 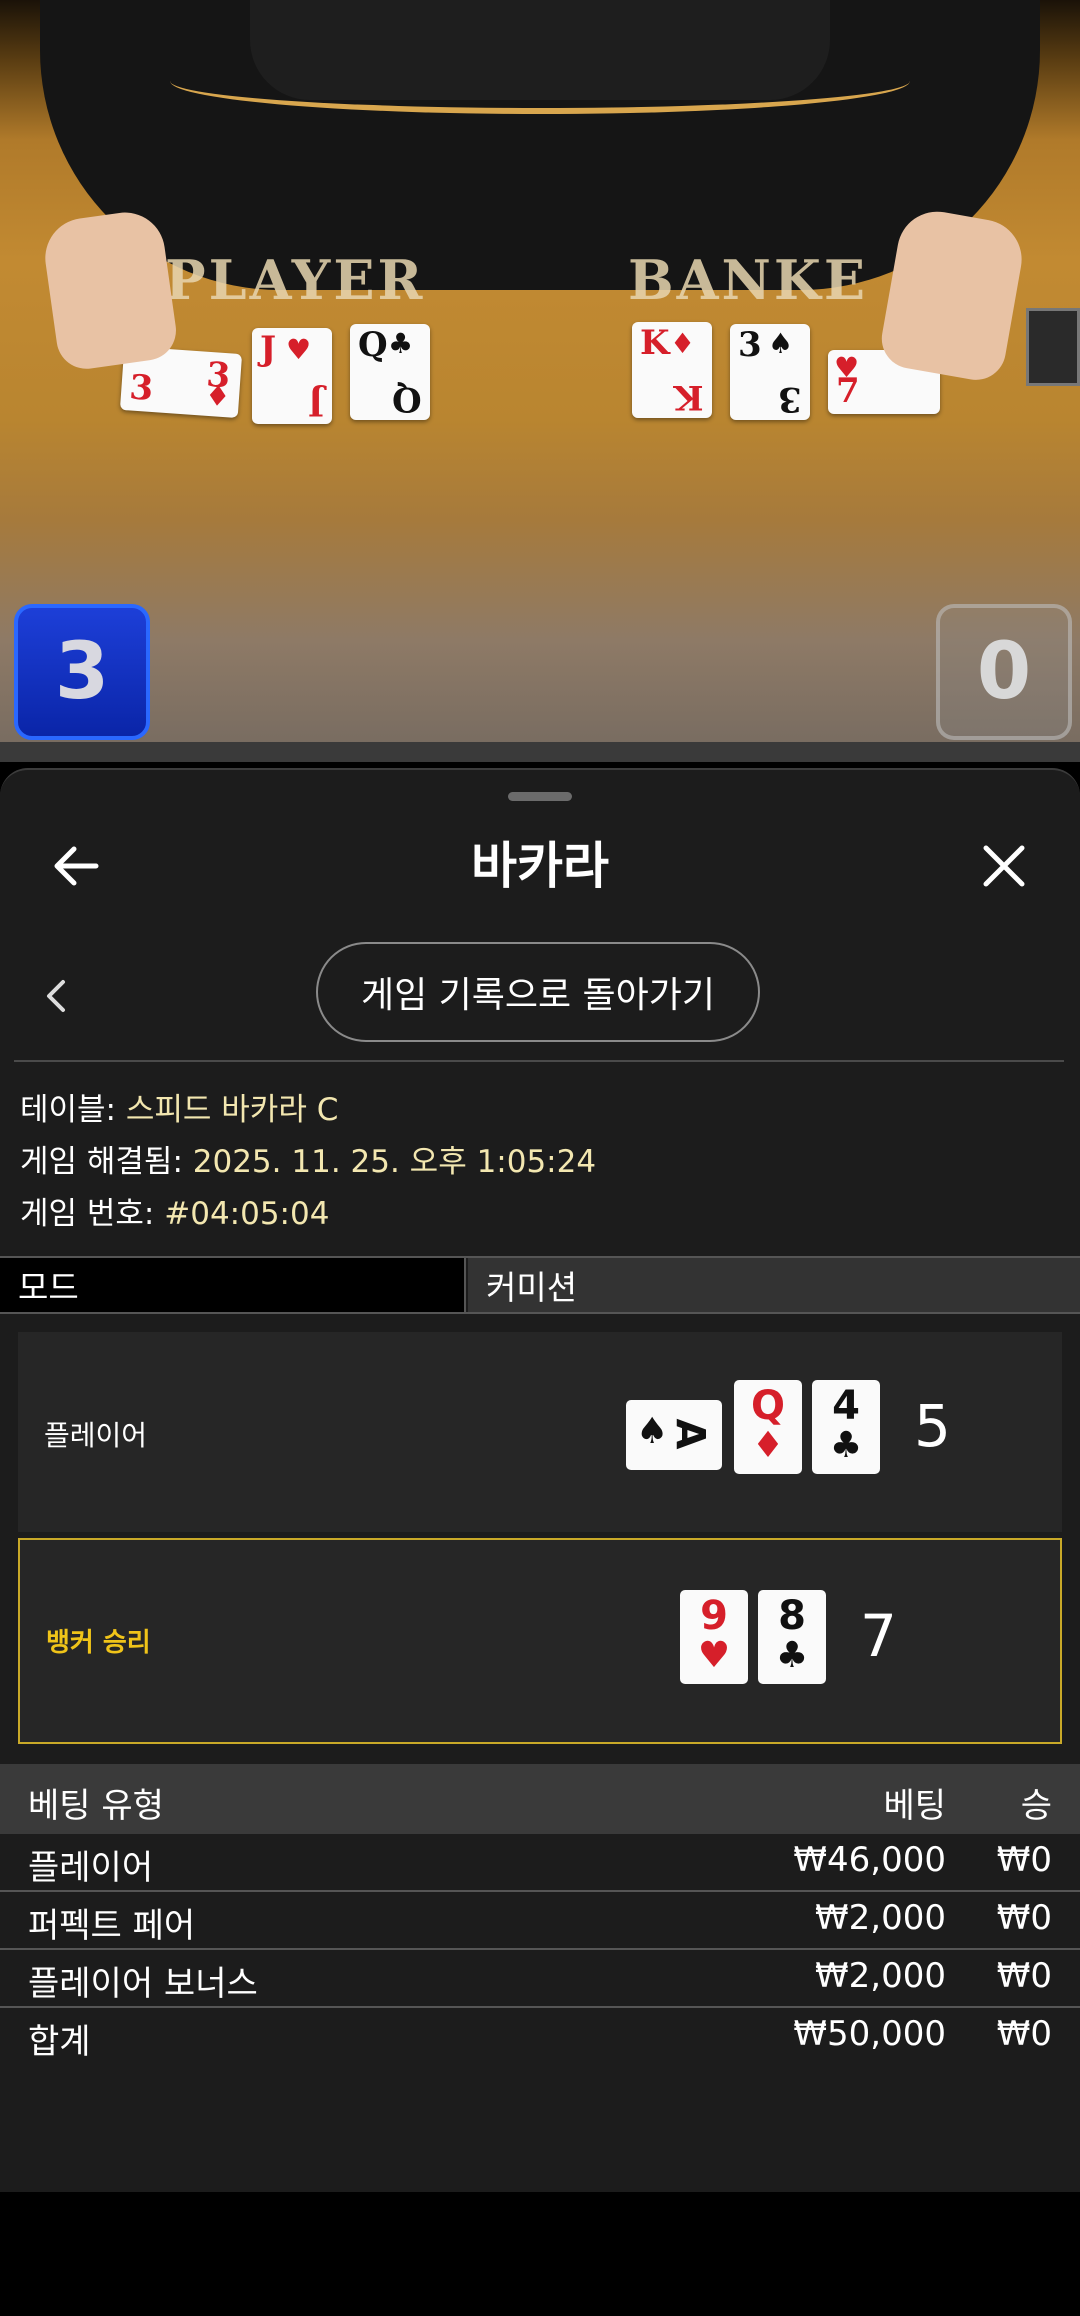 What do you see at coordinates (768, 1445) in the screenshot?
I see `card-suit: ♦` at bounding box center [768, 1445].